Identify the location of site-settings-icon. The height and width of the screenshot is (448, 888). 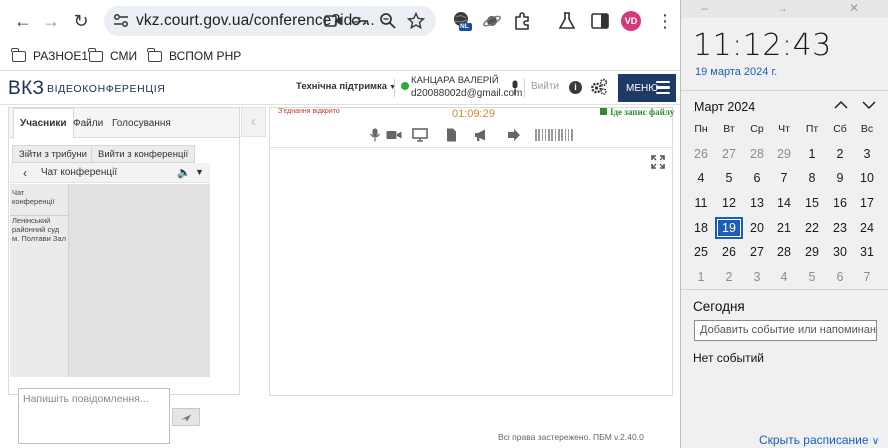
(121, 21).